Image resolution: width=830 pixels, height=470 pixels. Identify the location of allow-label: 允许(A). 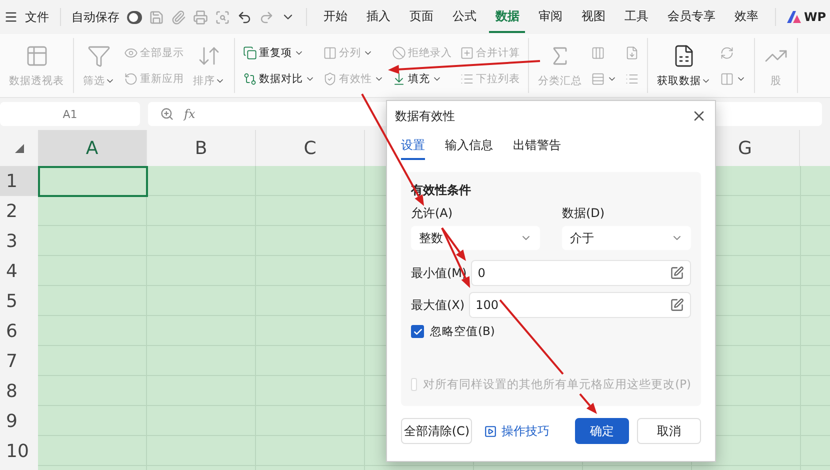
(432, 213).